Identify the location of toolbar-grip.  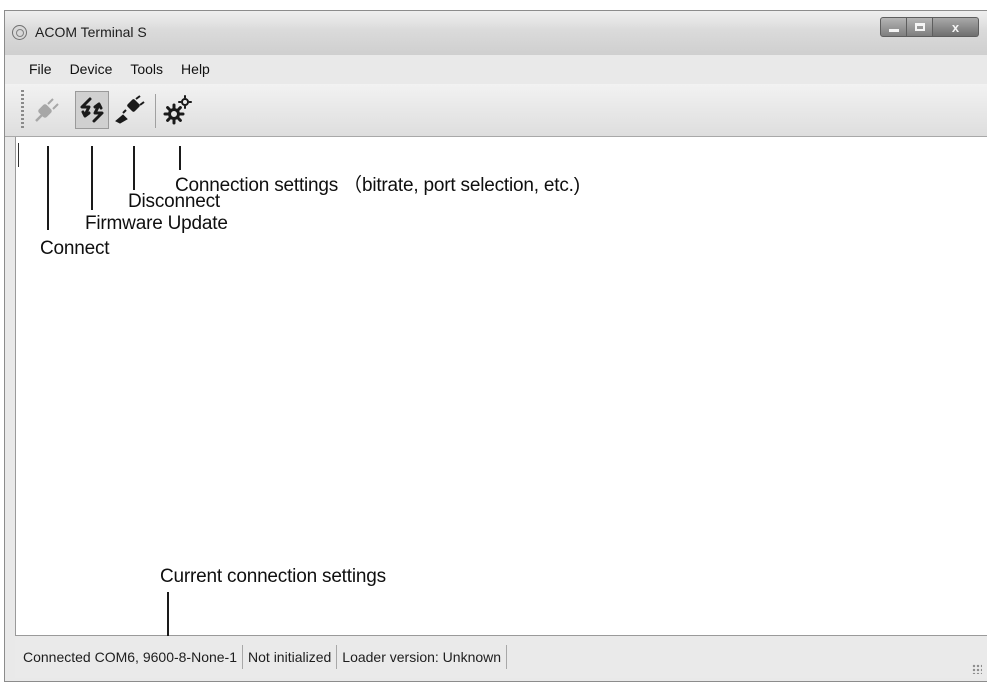
(22, 109).